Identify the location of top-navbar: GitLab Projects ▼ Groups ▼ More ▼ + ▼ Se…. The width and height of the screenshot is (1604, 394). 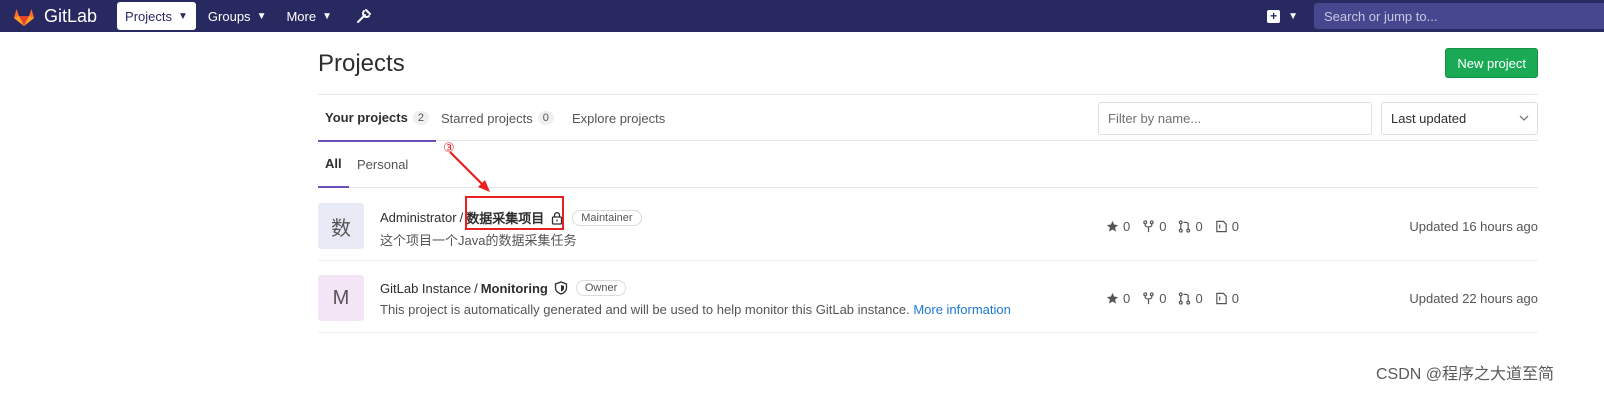
(802, 16).